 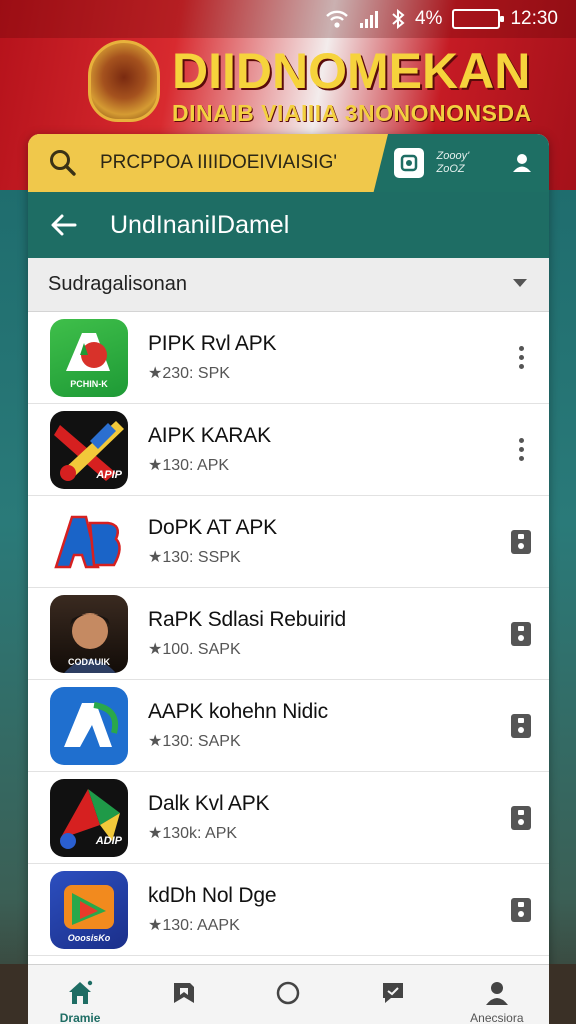 What do you see at coordinates (189, 373) in the screenshot?
I see `app-rating: ★230: SPK` at bounding box center [189, 373].